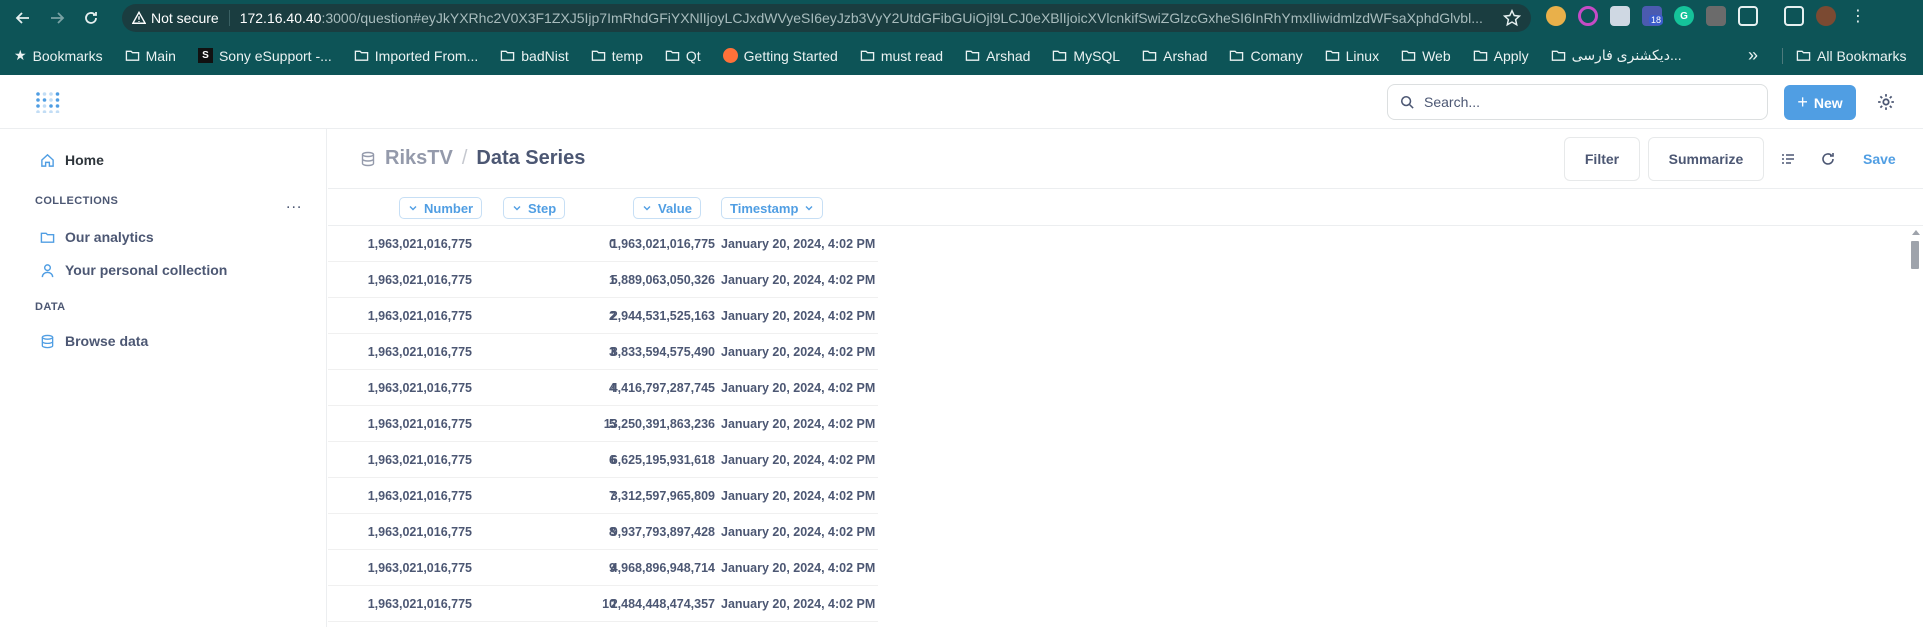  I want to click on column-header-number: Number, so click(441, 208).